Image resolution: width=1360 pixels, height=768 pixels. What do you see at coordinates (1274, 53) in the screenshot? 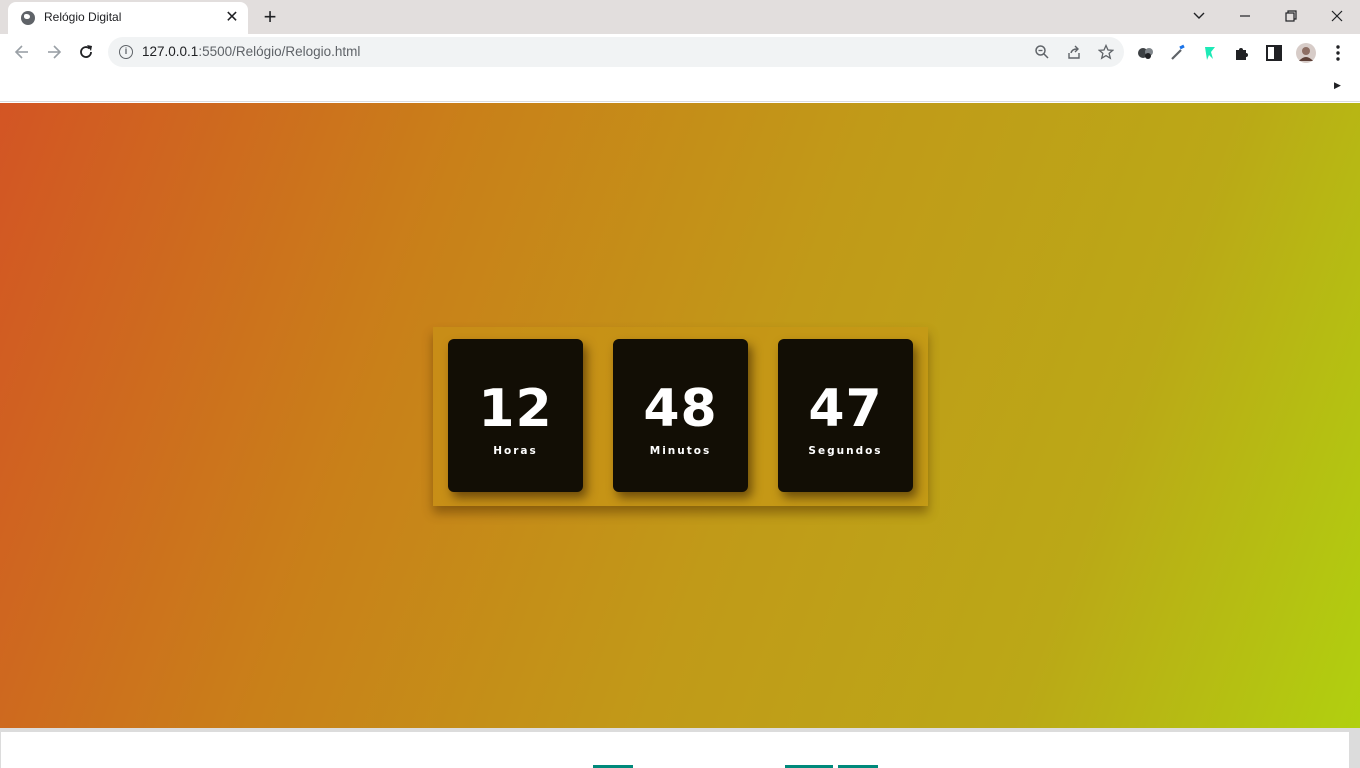
I see `side-panel-icon` at bounding box center [1274, 53].